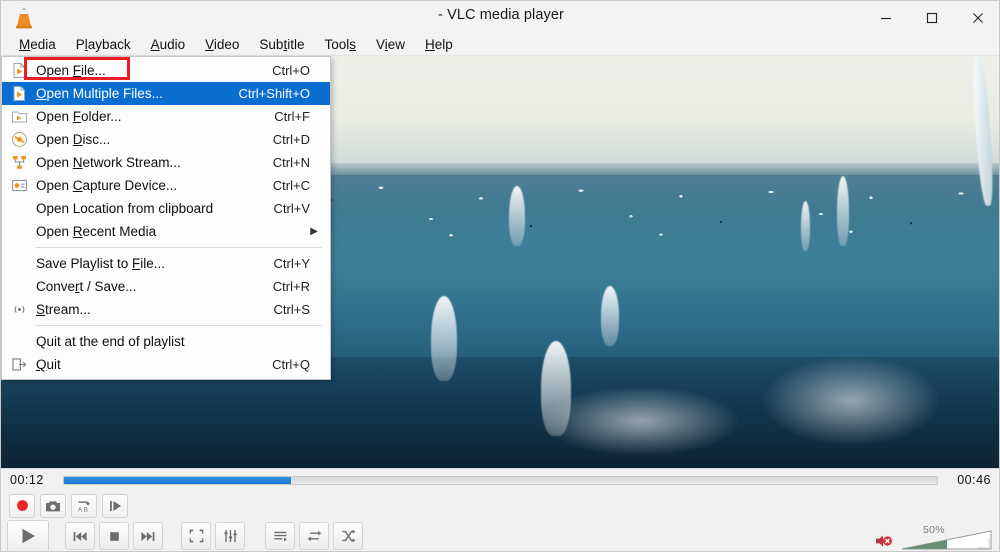 Image resolution: width=1000 pixels, height=552 pixels. What do you see at coordinates (274, 93) in the screenshot?
I see `menu-item-shortcut: Ctrl+Shift+O` at bounding box center [274, 93].